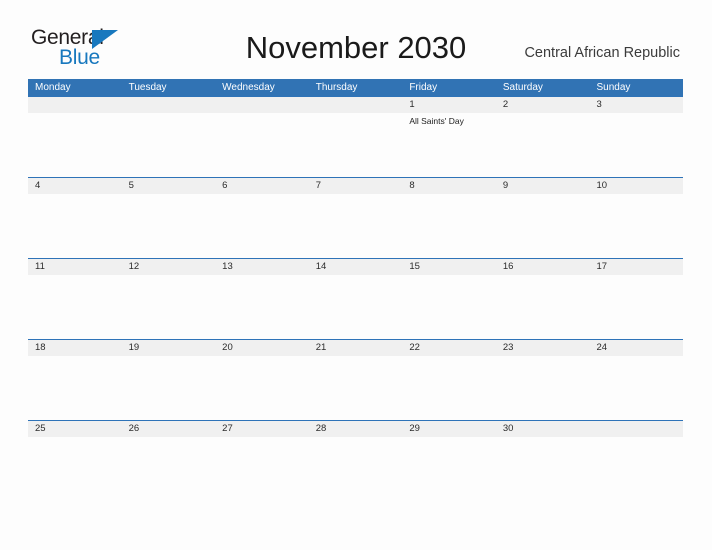 This screenshot has width=712, height=550. Describe the element at coordinates (449, 429) in the screenshot. I see `day-number: 29` at that location.